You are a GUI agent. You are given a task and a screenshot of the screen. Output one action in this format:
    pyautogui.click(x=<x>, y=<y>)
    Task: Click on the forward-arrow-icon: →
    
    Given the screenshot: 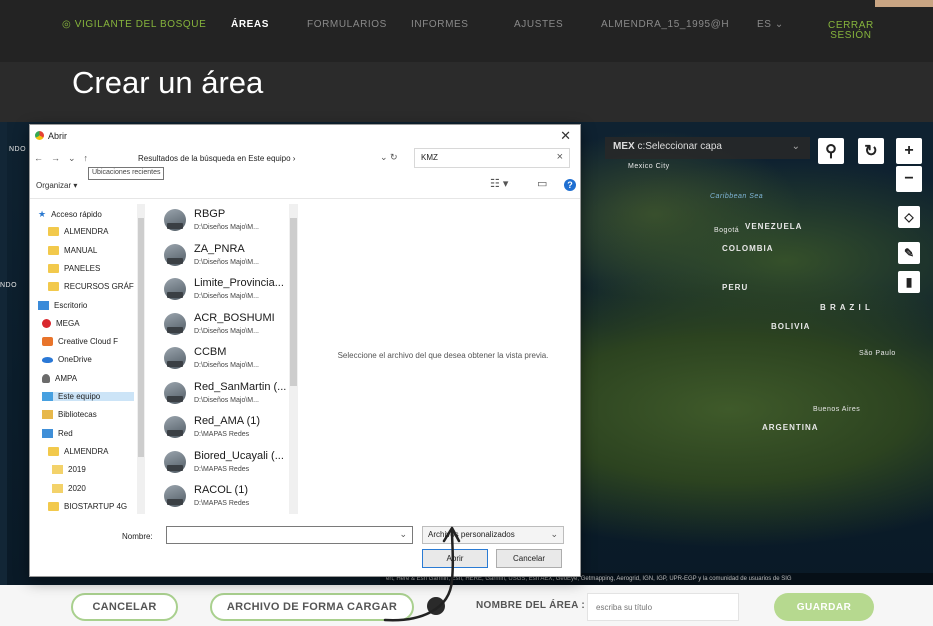 What is the action you would take?
    pyautogui.click(x=55, y=158)
    